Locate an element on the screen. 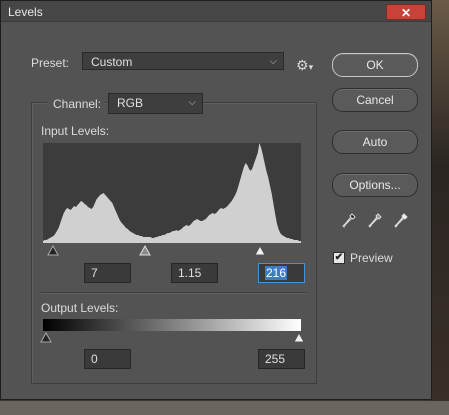 The width and height of the screenshot is (449, 415). divider is located at coordinates (174, 292).